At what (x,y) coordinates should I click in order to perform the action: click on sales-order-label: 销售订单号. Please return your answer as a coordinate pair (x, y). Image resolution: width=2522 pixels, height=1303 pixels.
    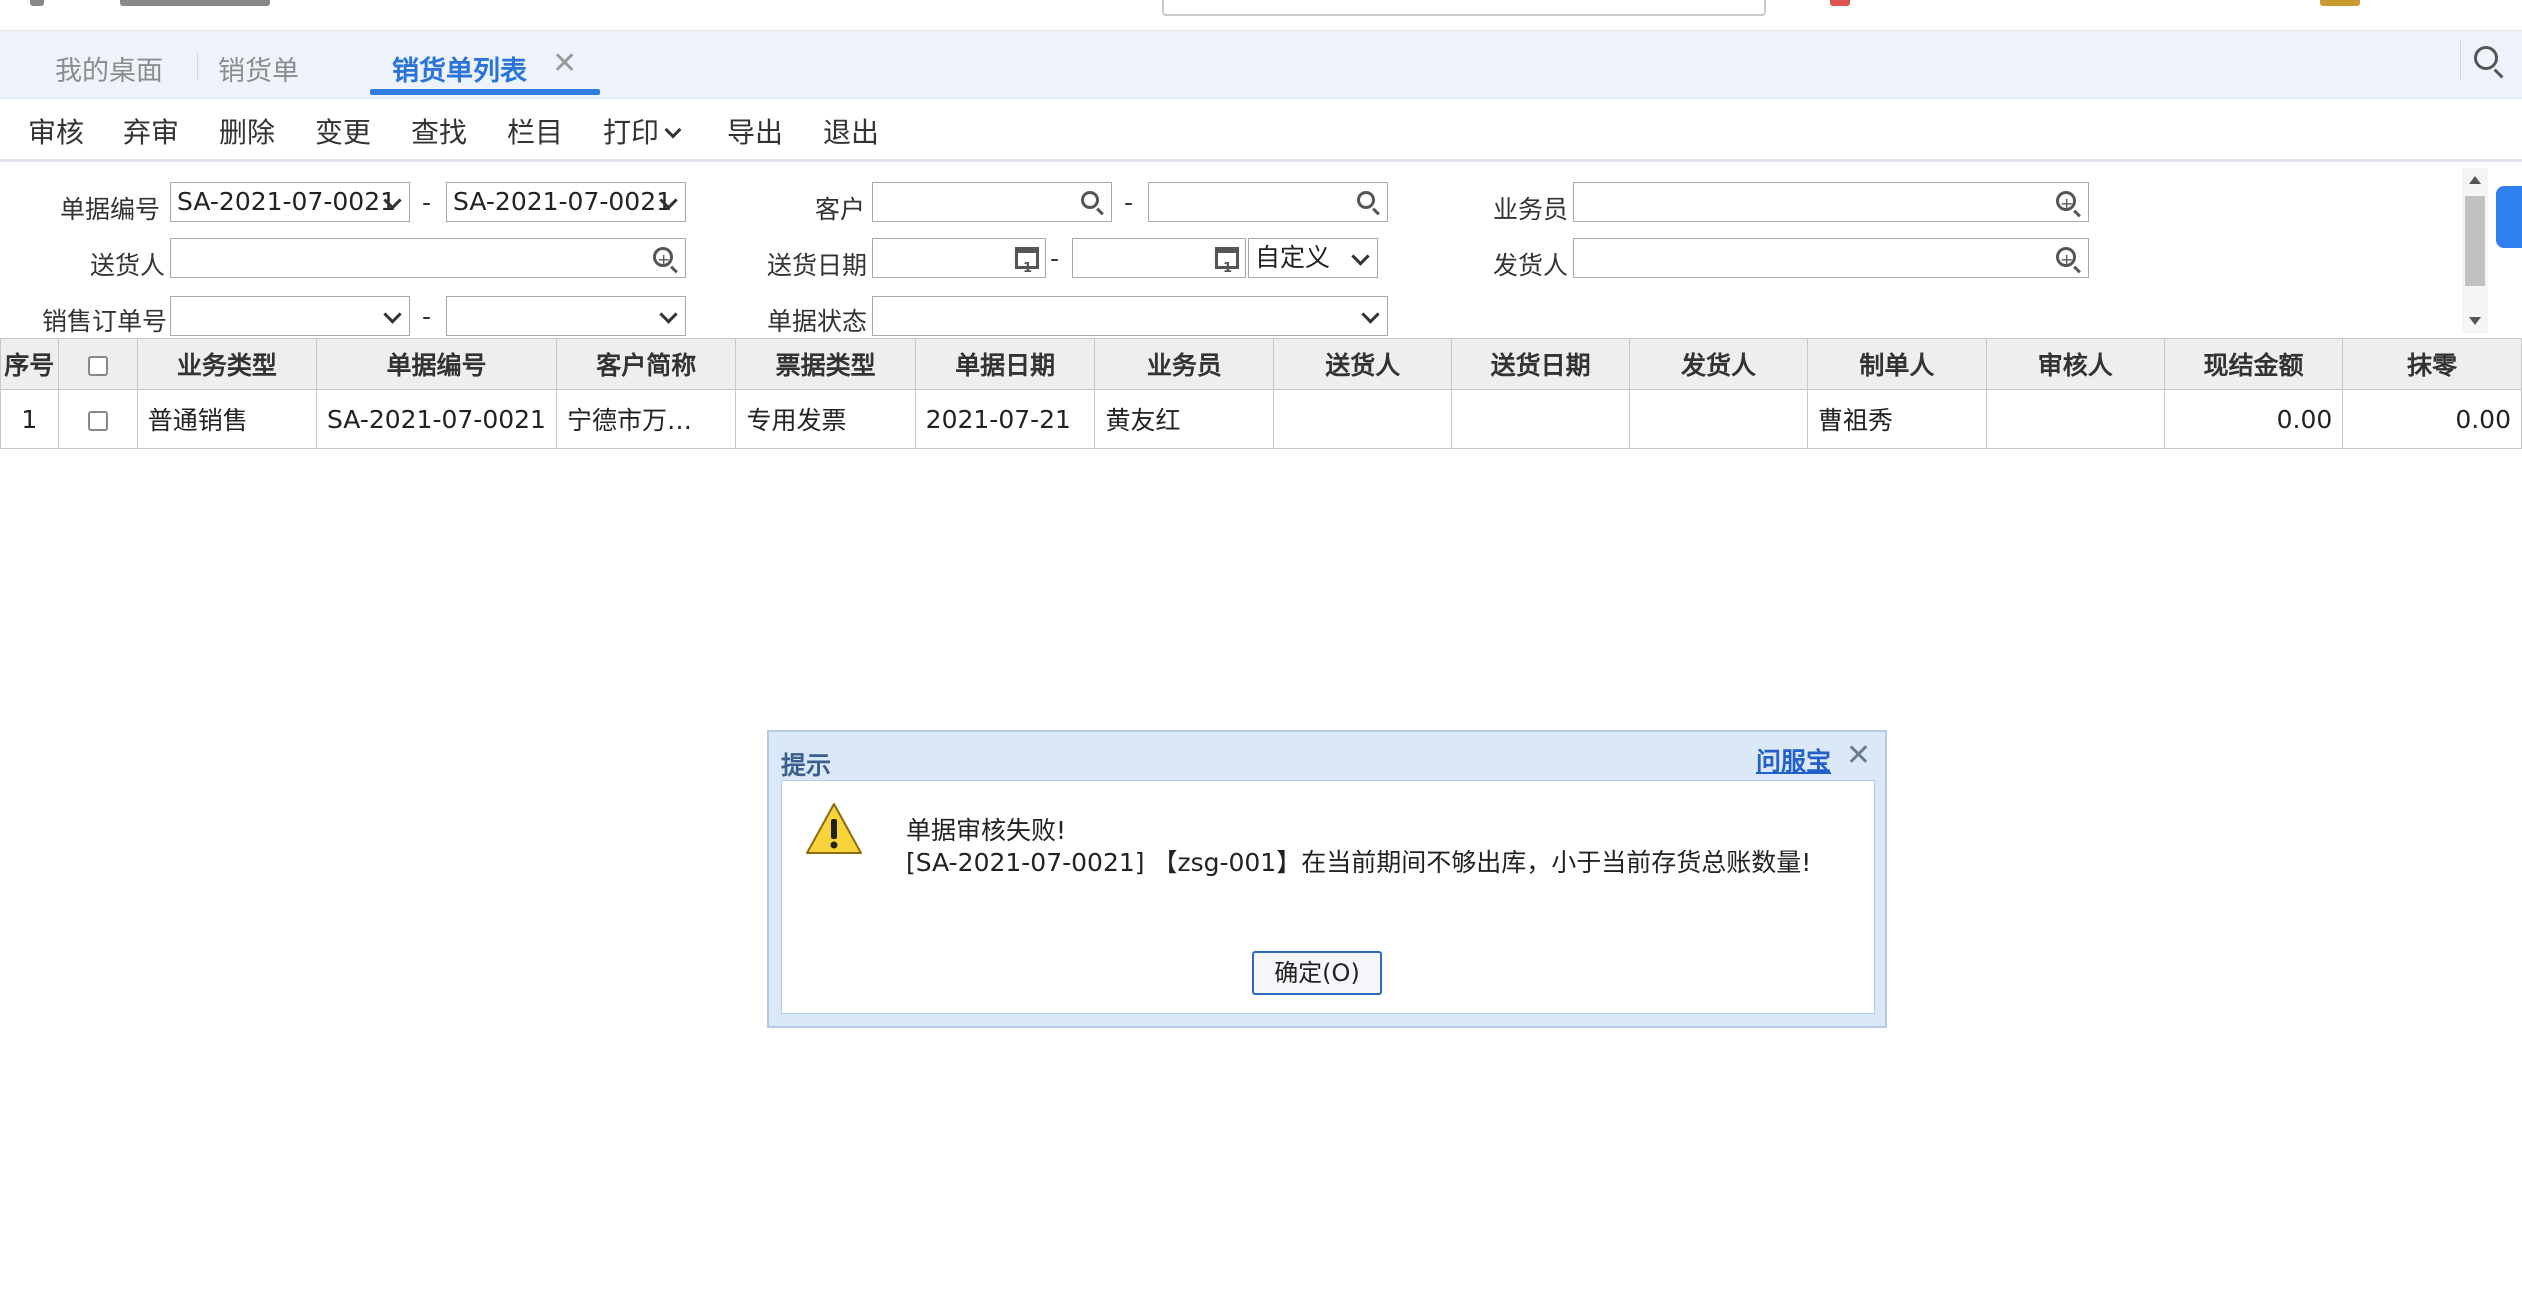
    Looking at the image, I should click on (105, 321).